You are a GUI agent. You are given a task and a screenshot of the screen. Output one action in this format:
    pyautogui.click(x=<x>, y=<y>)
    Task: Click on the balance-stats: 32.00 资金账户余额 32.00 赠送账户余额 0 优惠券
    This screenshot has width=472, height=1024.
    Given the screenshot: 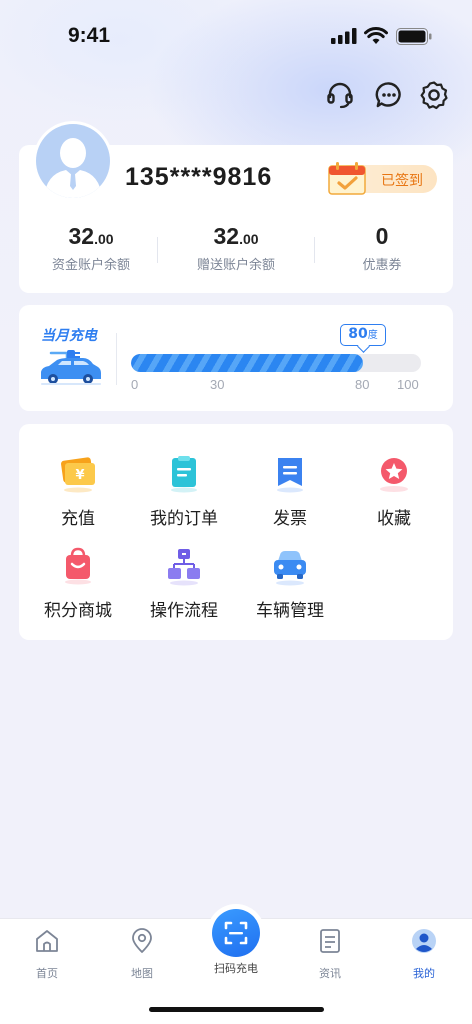 What is the action you would take?
    pyautogui.click(x=236, y=251)
    